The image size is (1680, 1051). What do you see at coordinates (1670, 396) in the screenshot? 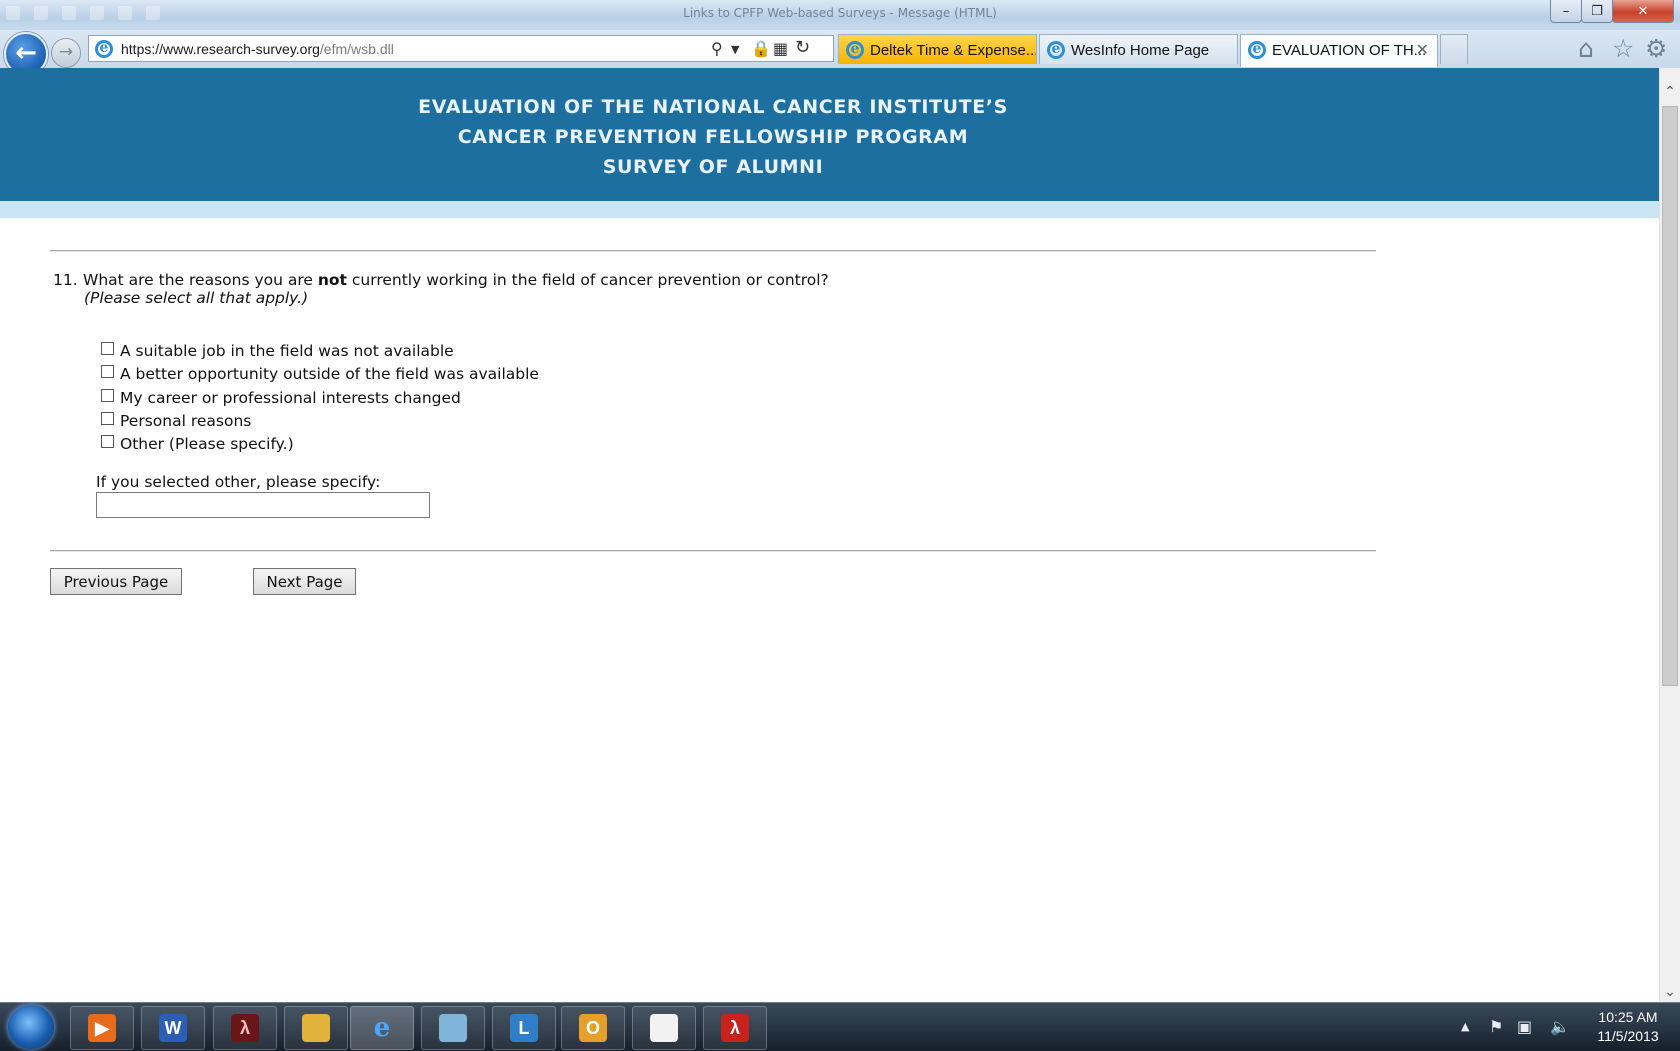
I see `scrollbar-thumb` at bounding box center [1670, 396].